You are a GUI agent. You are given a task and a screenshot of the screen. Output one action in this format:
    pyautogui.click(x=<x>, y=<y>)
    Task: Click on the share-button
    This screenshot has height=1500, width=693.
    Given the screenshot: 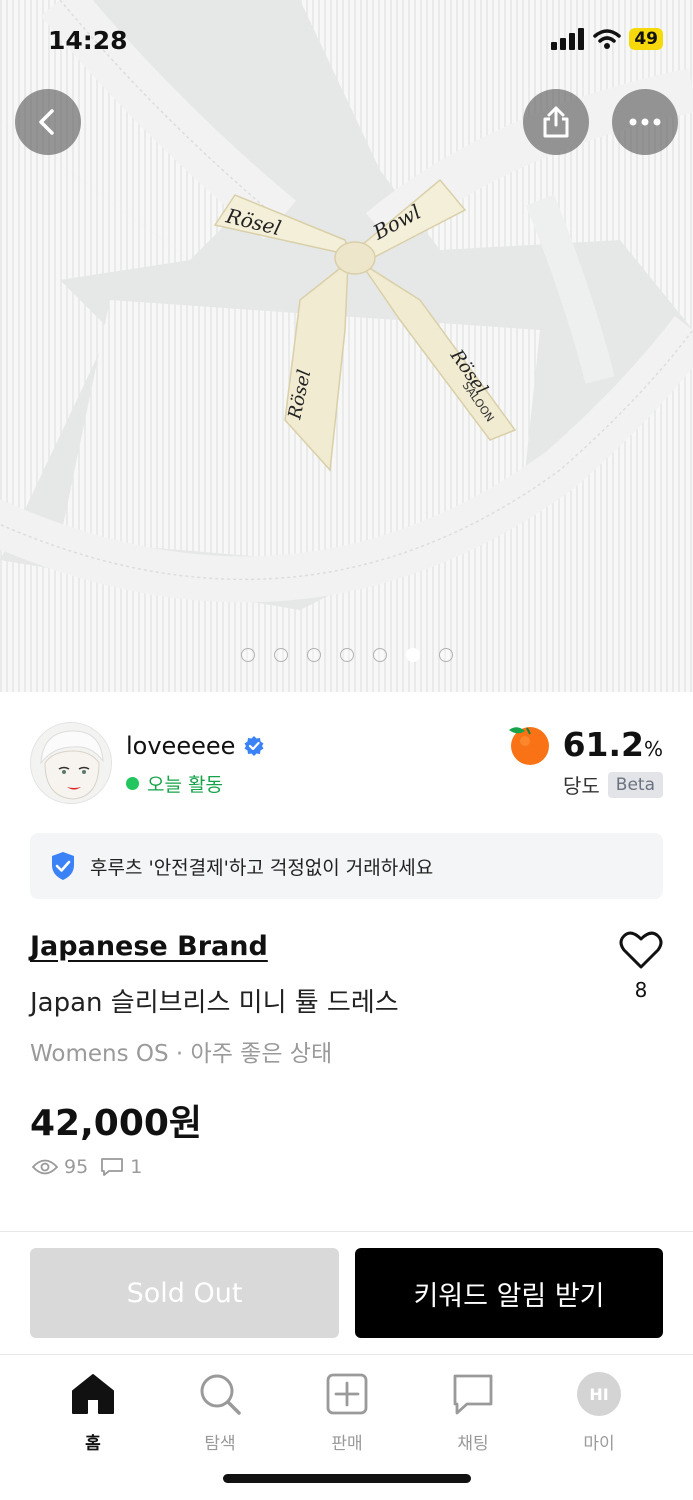 What is the action you would take?
    pyautogui.click(x=556, y=122)
    